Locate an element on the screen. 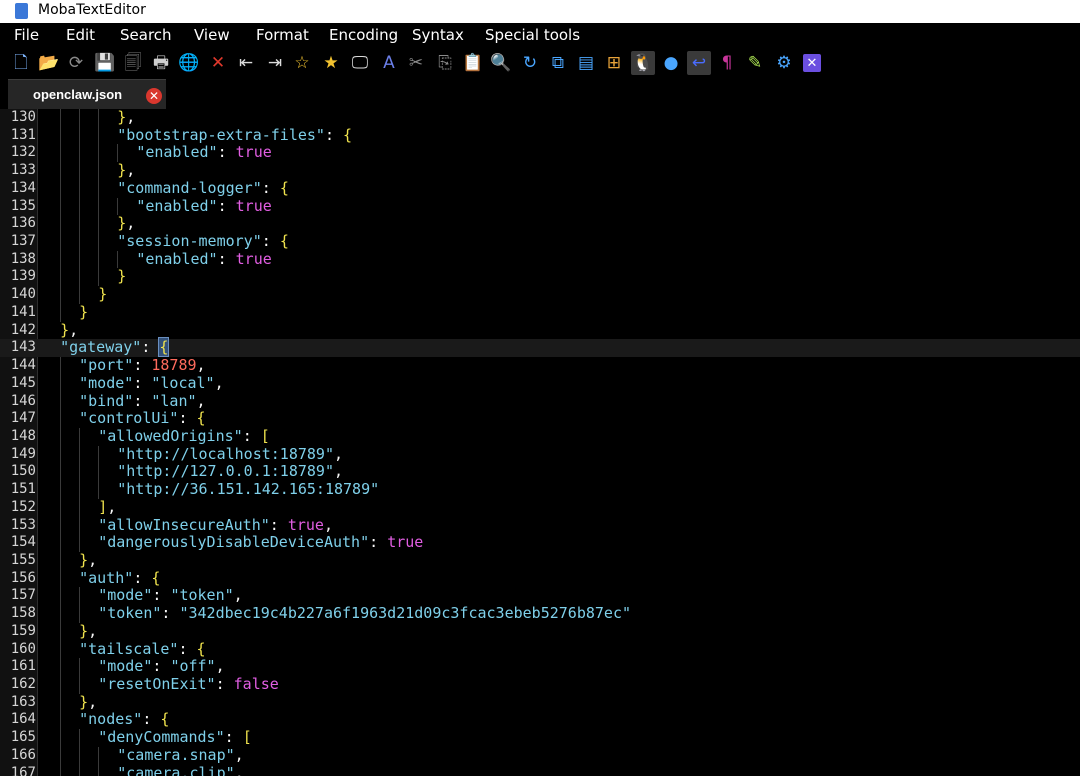  menu-search: Search is located at coordinates (146, 35).